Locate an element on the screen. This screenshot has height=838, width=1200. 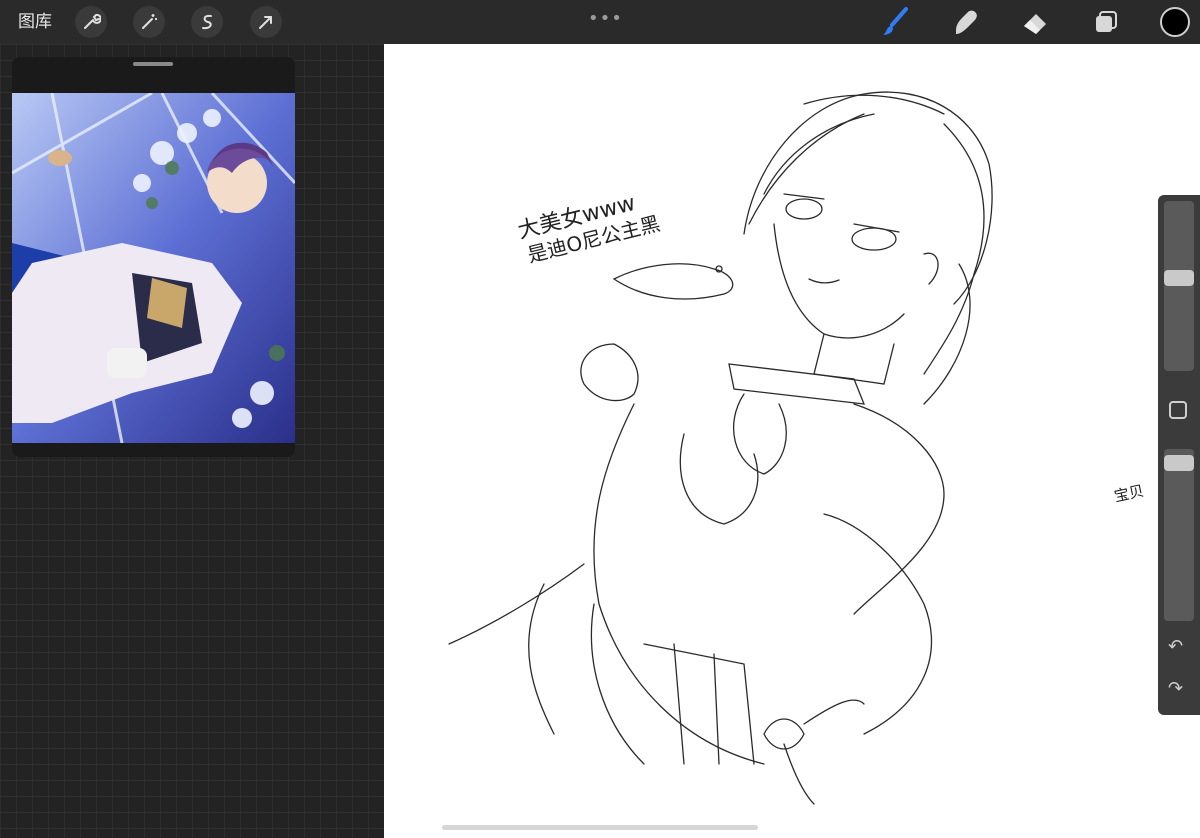
brush-size-slider-handle is located at coordinates (1179, 278).